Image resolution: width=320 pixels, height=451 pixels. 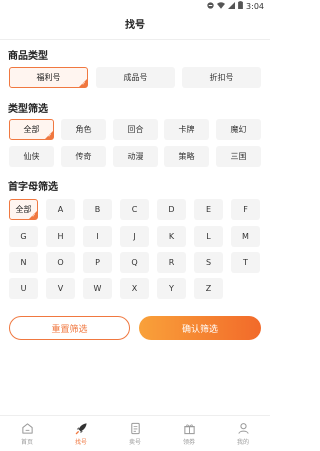 I want to click on letter-option-o: O, so click(x=60, y=262).